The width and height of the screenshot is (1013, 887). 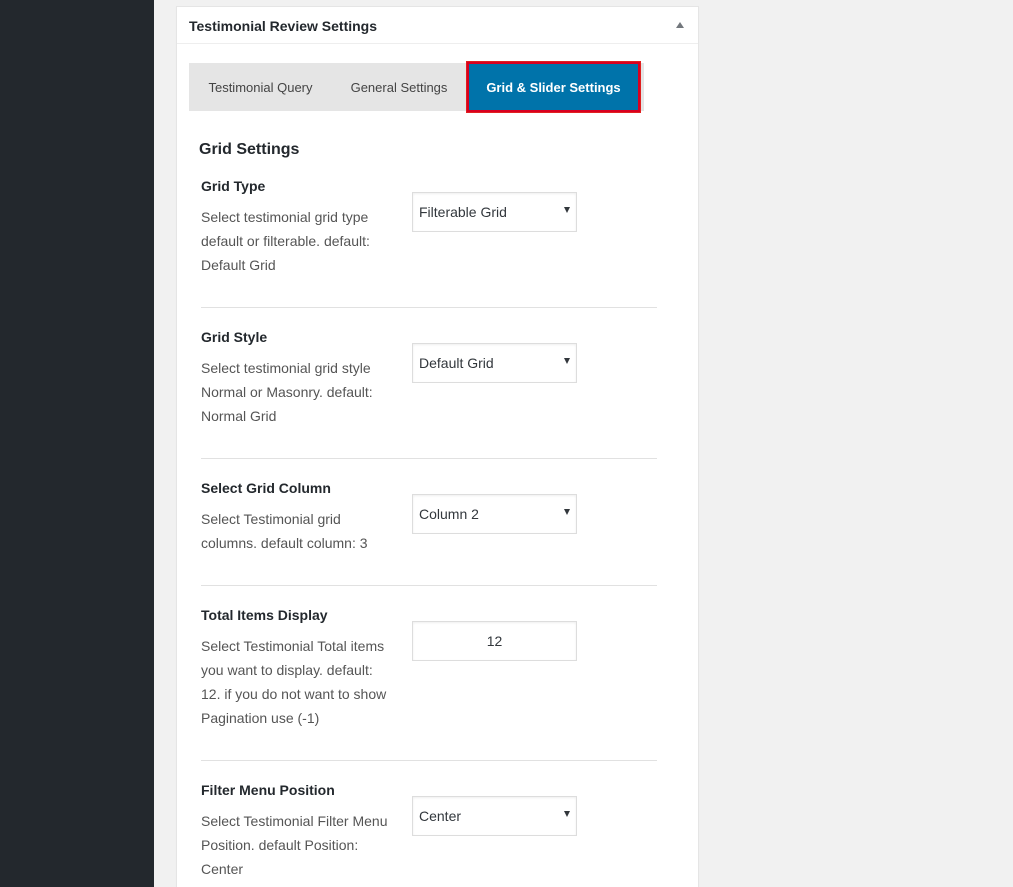 I want to click on select-value: Default Grid, so click(x=456, y=363).